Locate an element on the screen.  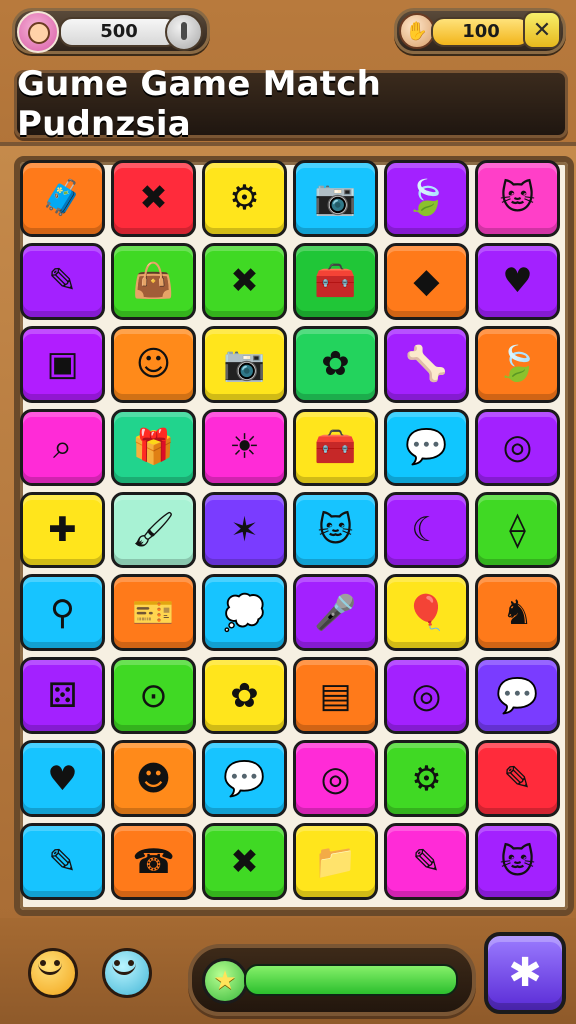
lion-face-icon: ☻ is located at coordinates (153, 778).